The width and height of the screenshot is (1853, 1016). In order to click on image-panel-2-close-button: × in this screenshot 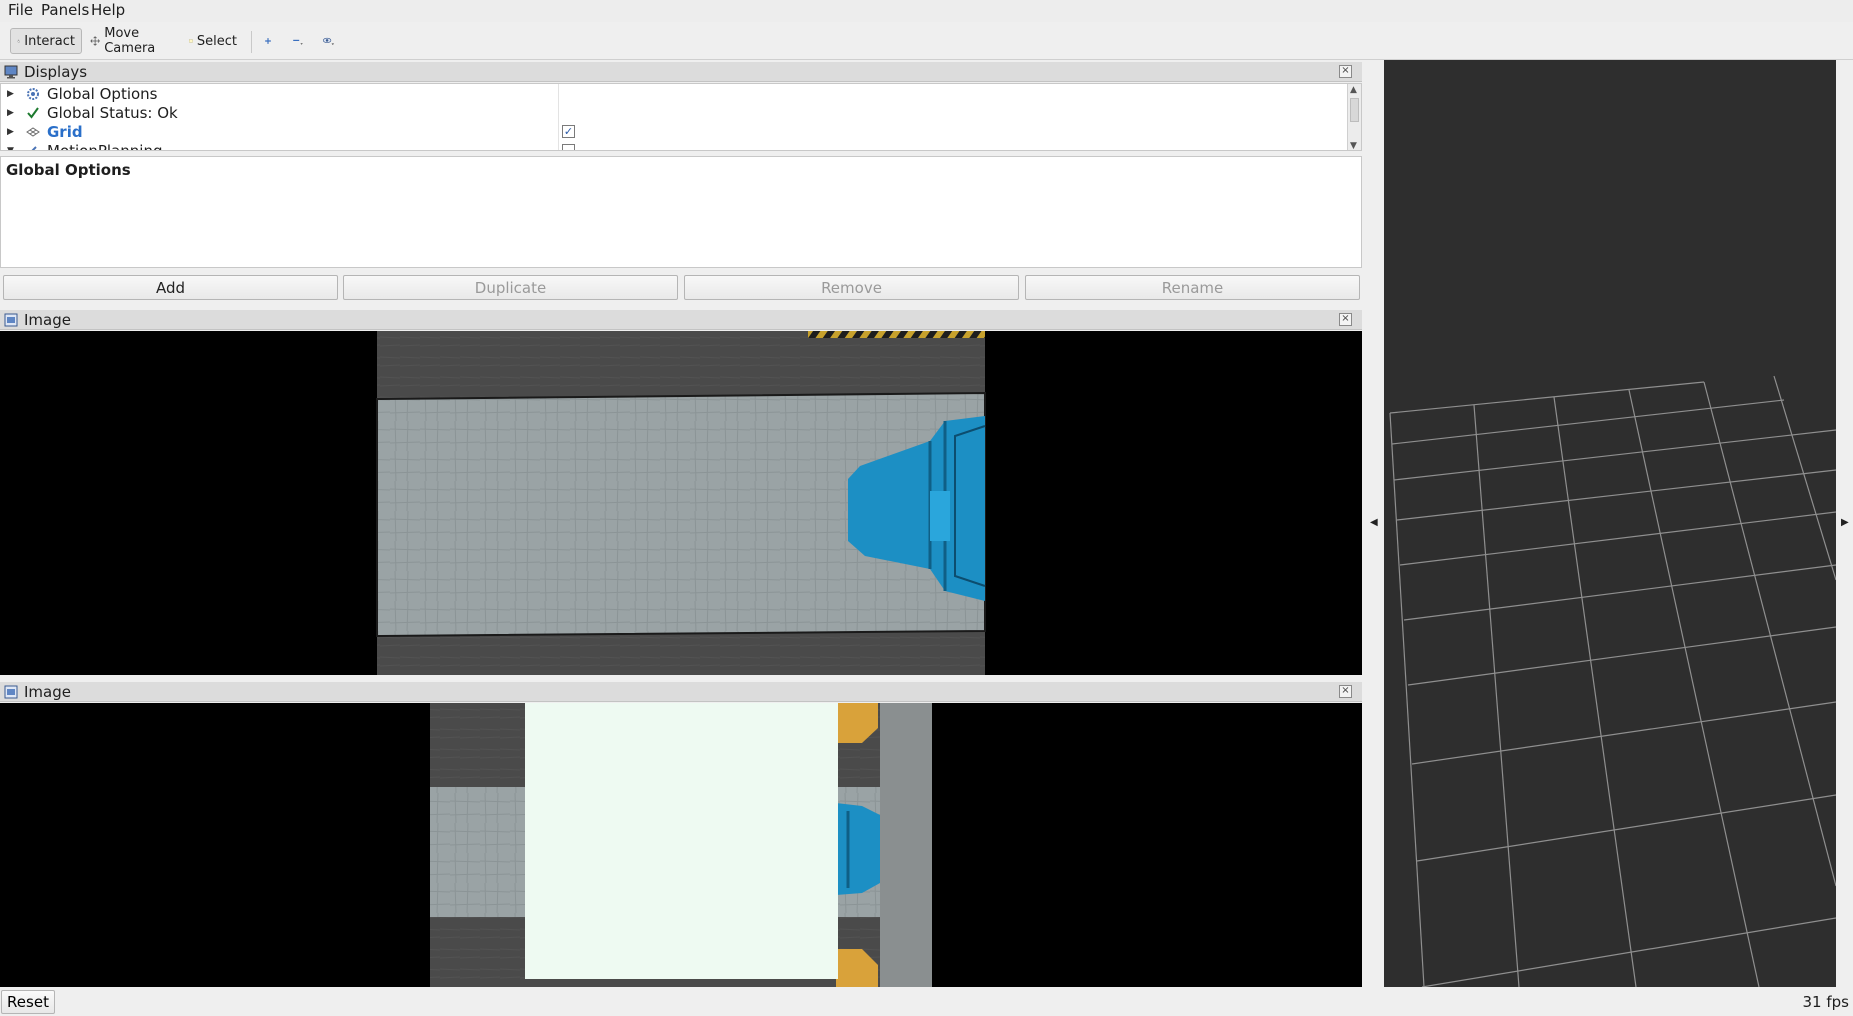, I will do `click(1345, 691)`.